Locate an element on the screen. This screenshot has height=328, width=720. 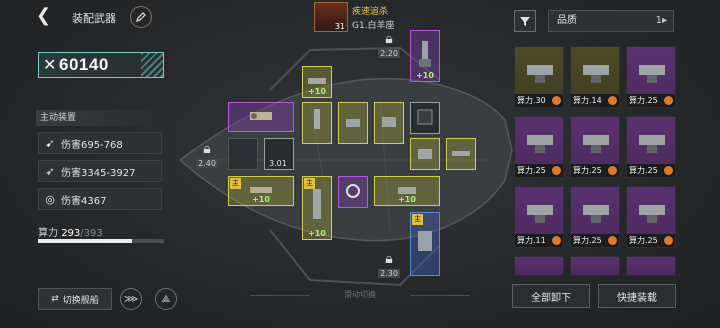
quick-equip-button: 快捷装载 is located at coordinates (637, 296).